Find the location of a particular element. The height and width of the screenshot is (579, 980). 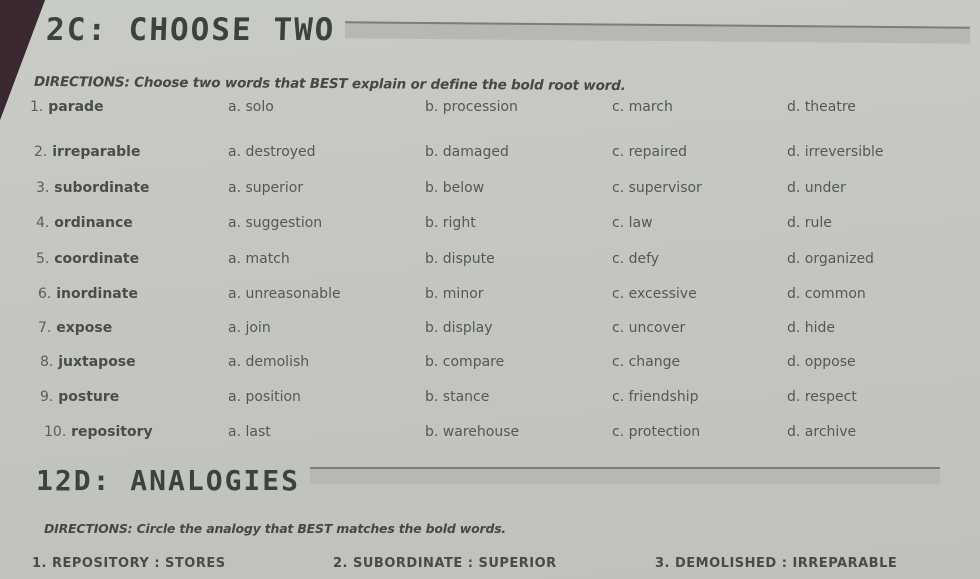

question-number: 6. is located at coordinates (45, 294).